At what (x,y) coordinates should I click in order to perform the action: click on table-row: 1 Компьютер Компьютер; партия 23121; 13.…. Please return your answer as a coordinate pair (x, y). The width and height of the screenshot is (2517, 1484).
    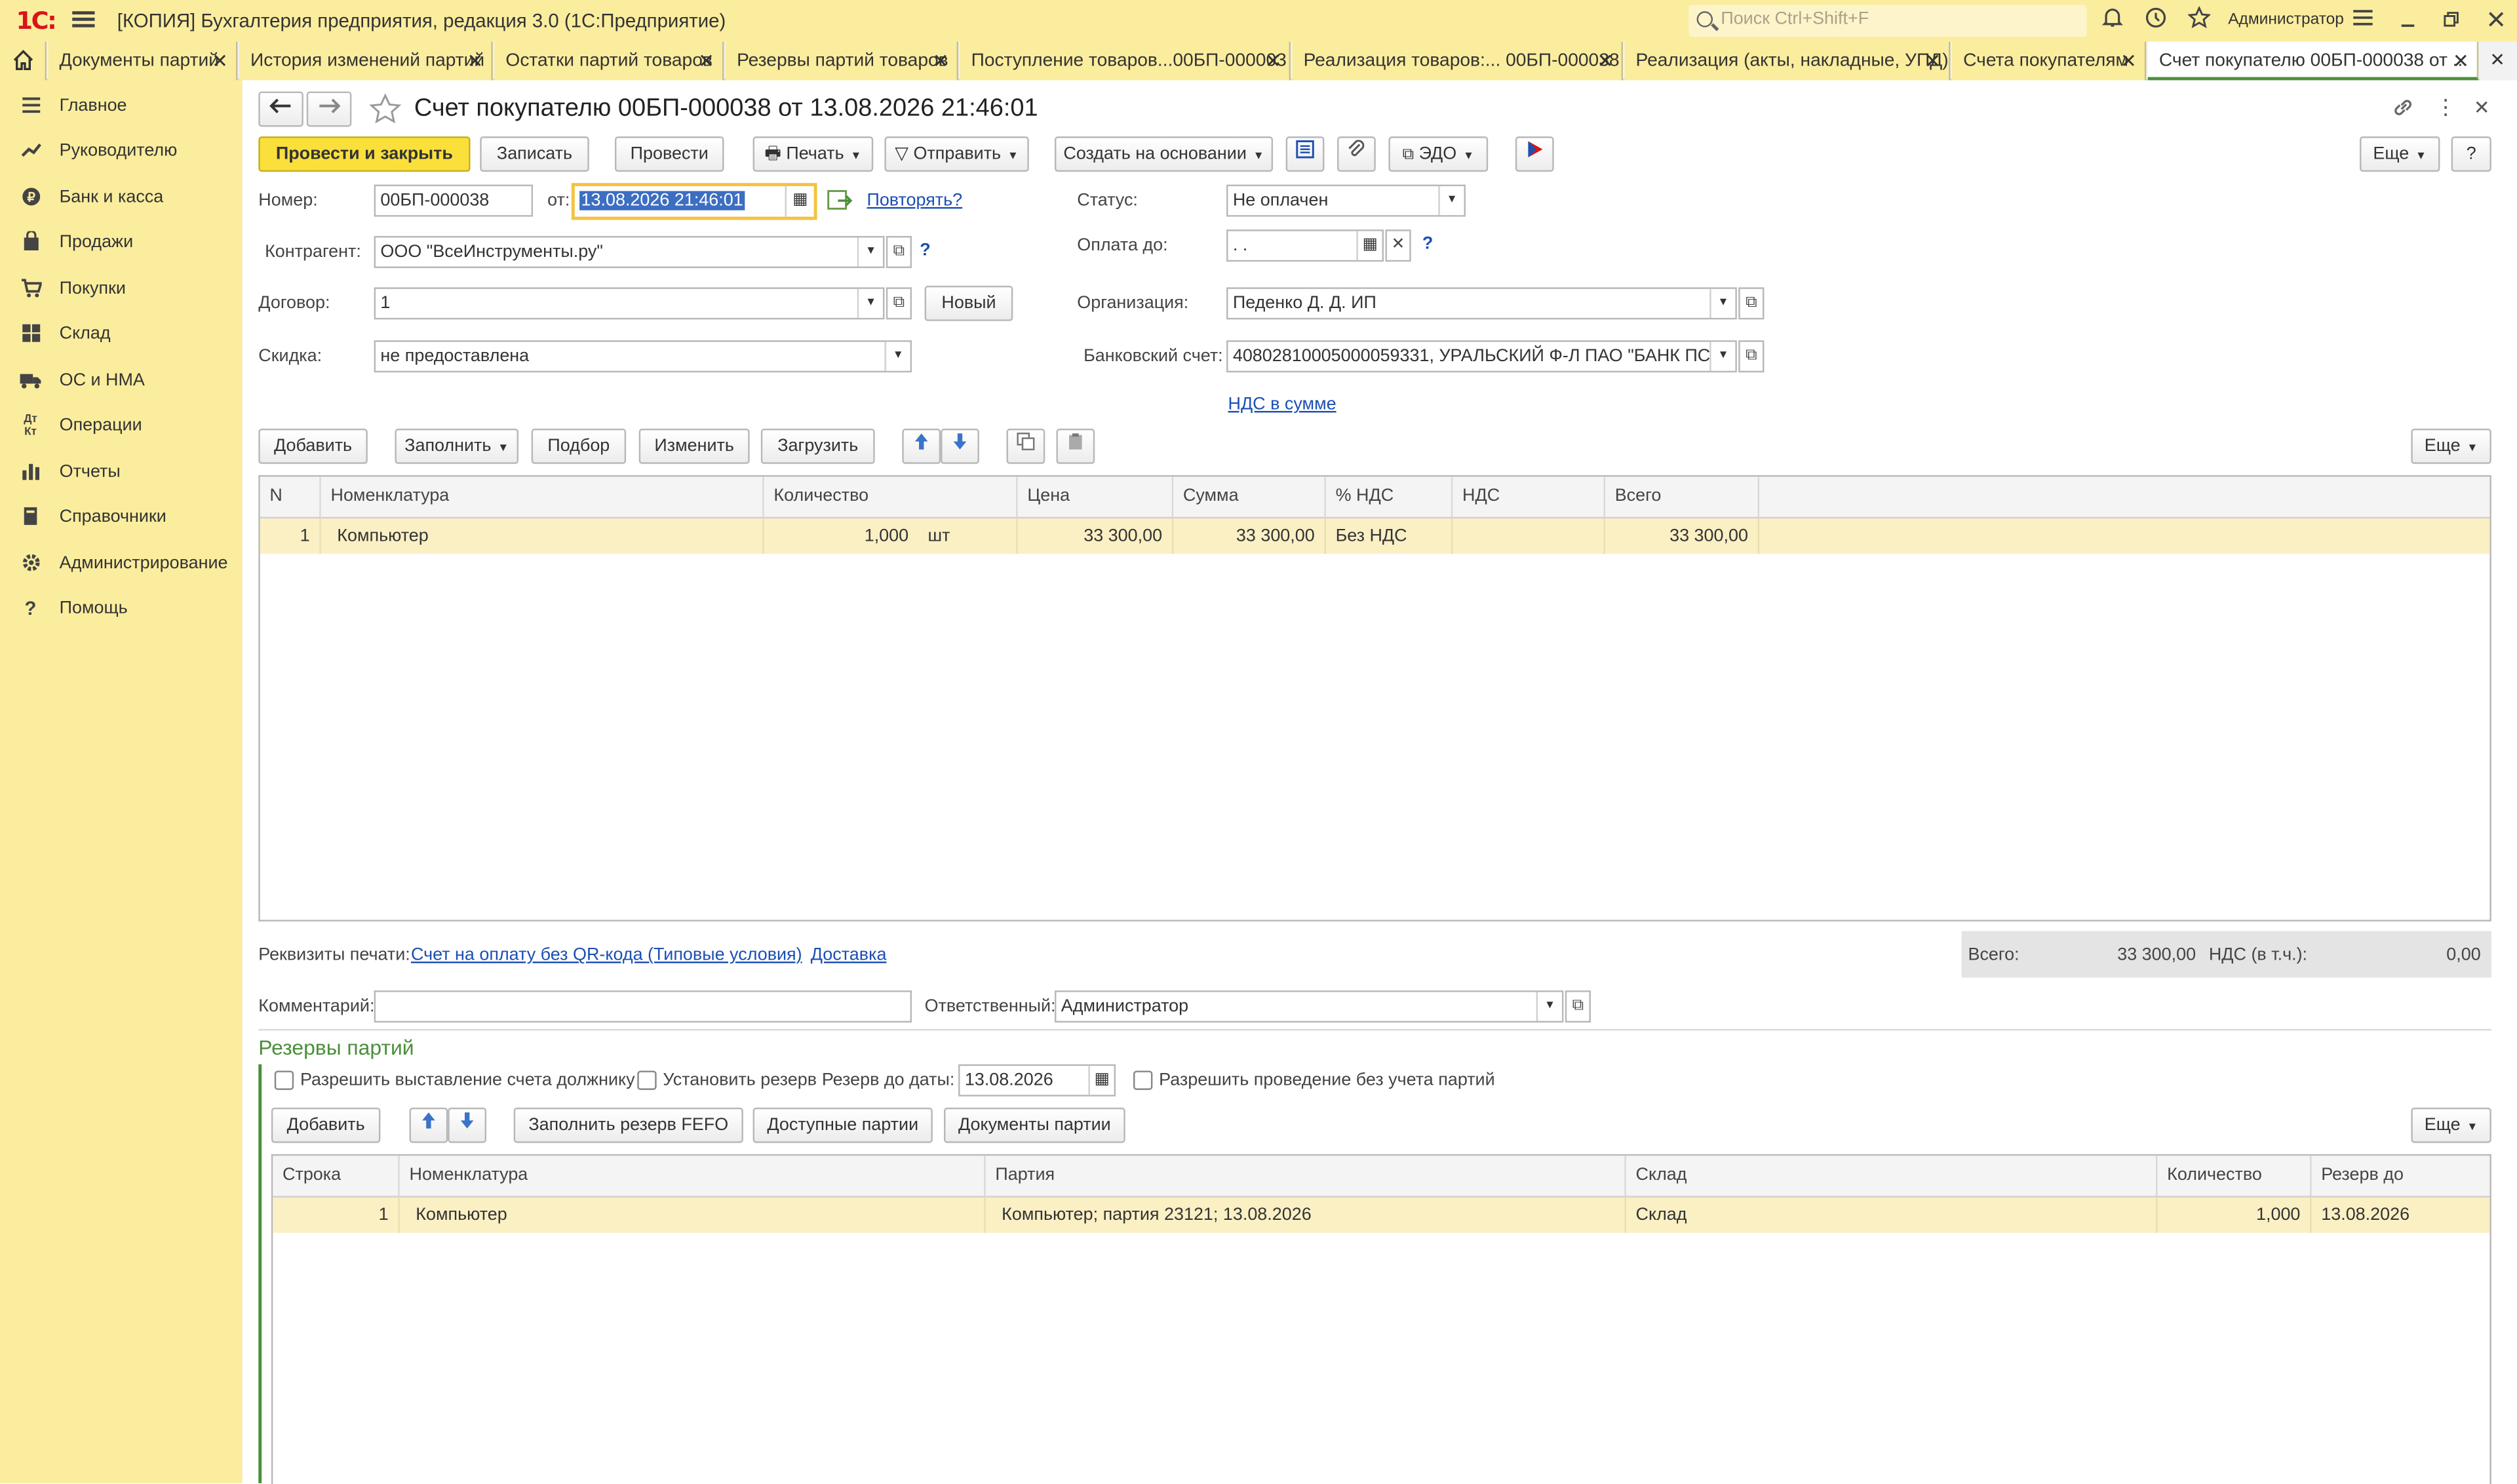
    Looking at the image, I should click on (1382, 1215).